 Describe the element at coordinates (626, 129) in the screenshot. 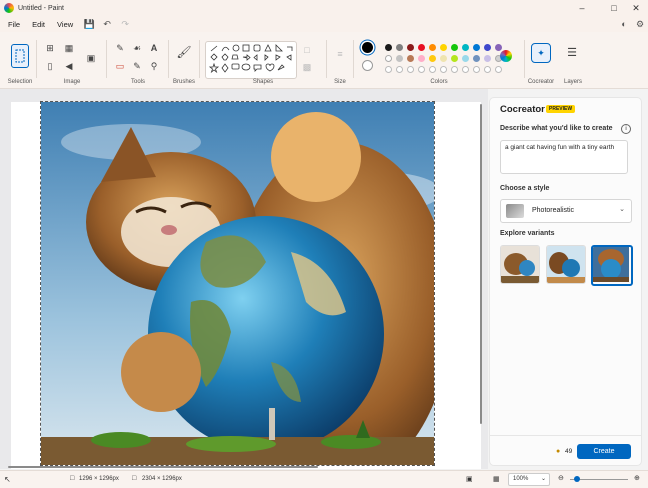

I see `info-icon: i` at that location.